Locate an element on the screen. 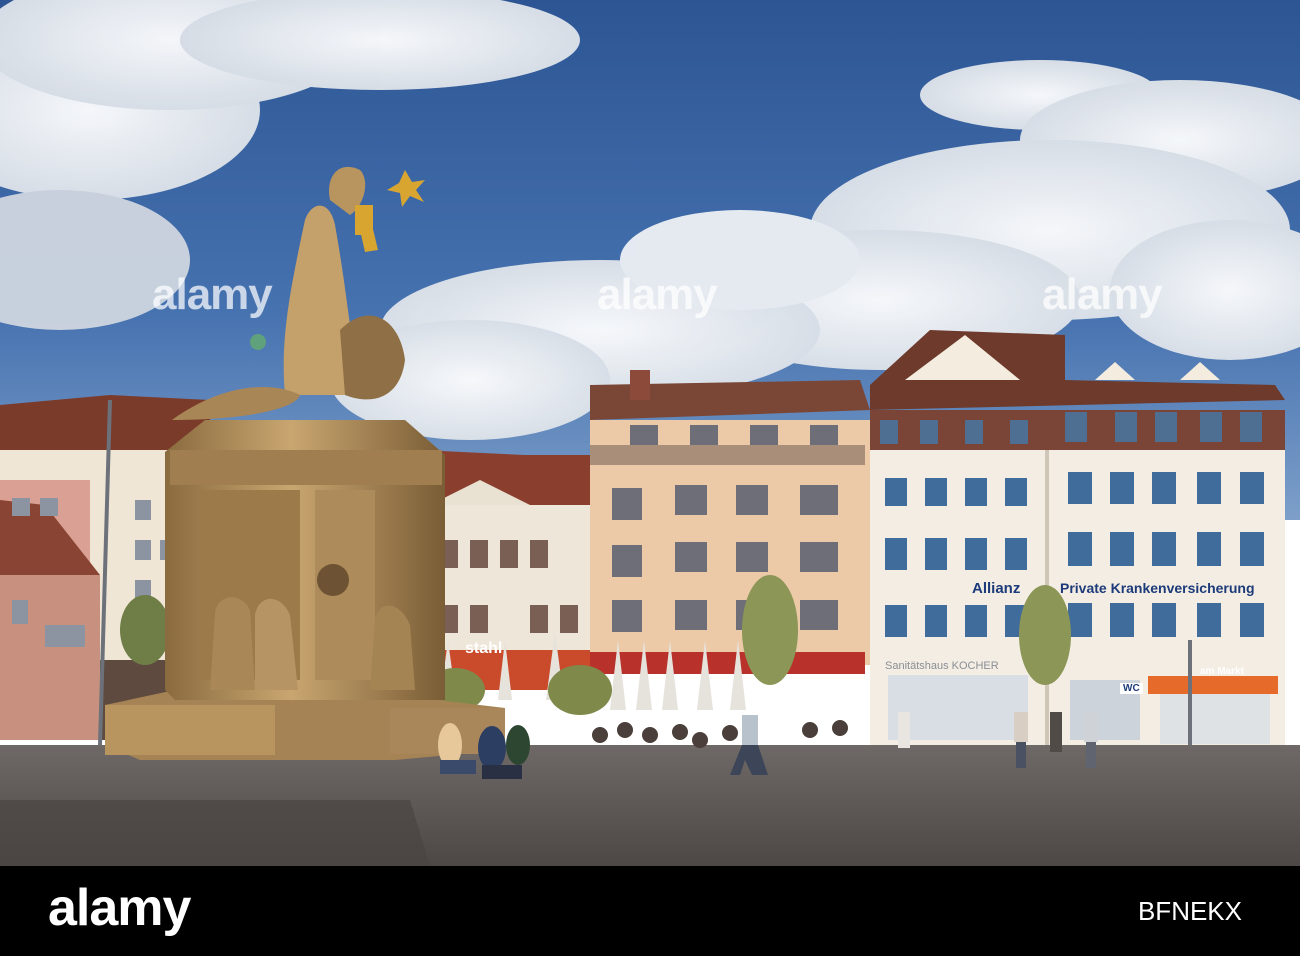 The height and width of the screenshot is (956, 1300). allianz-sign: Allianz is located at coordinates (996, 588).